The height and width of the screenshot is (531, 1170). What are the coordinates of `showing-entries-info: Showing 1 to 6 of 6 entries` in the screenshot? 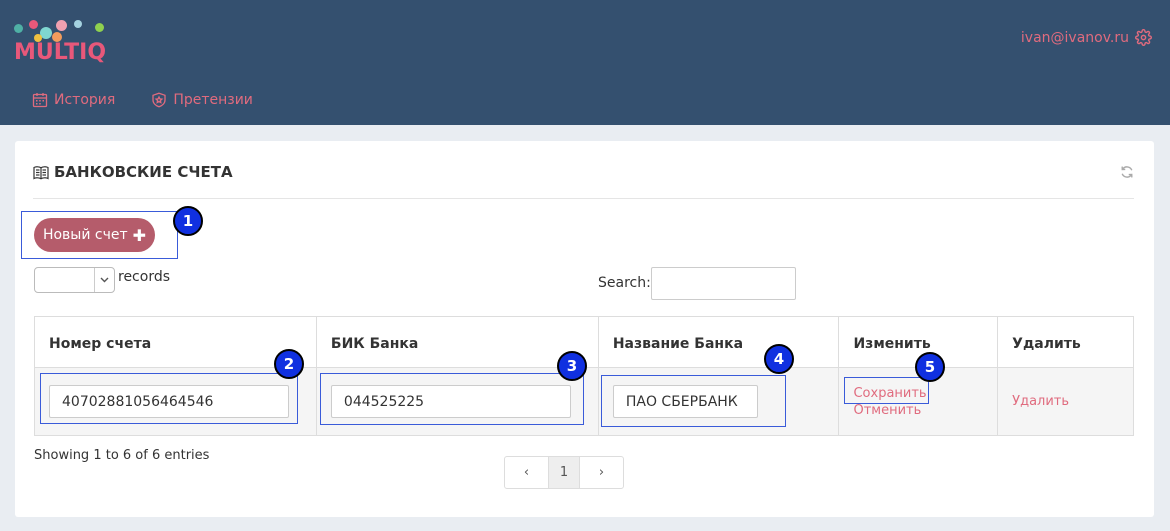 It's located at (122, 455).